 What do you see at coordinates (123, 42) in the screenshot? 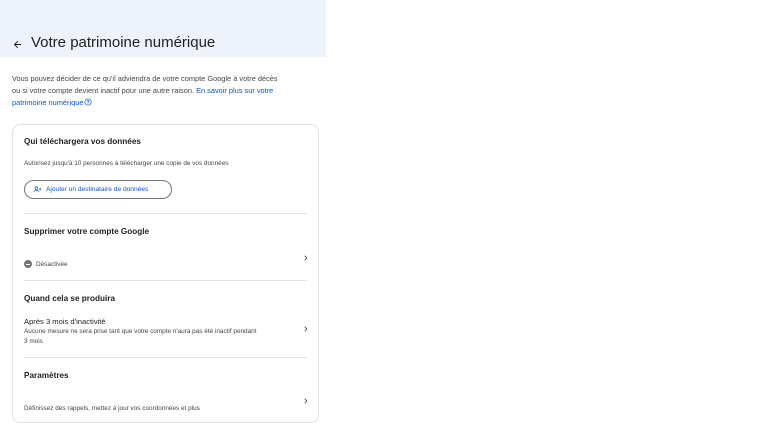
I see `page-title: Votre patrimoine numérique` at bounding box center [123, 42].